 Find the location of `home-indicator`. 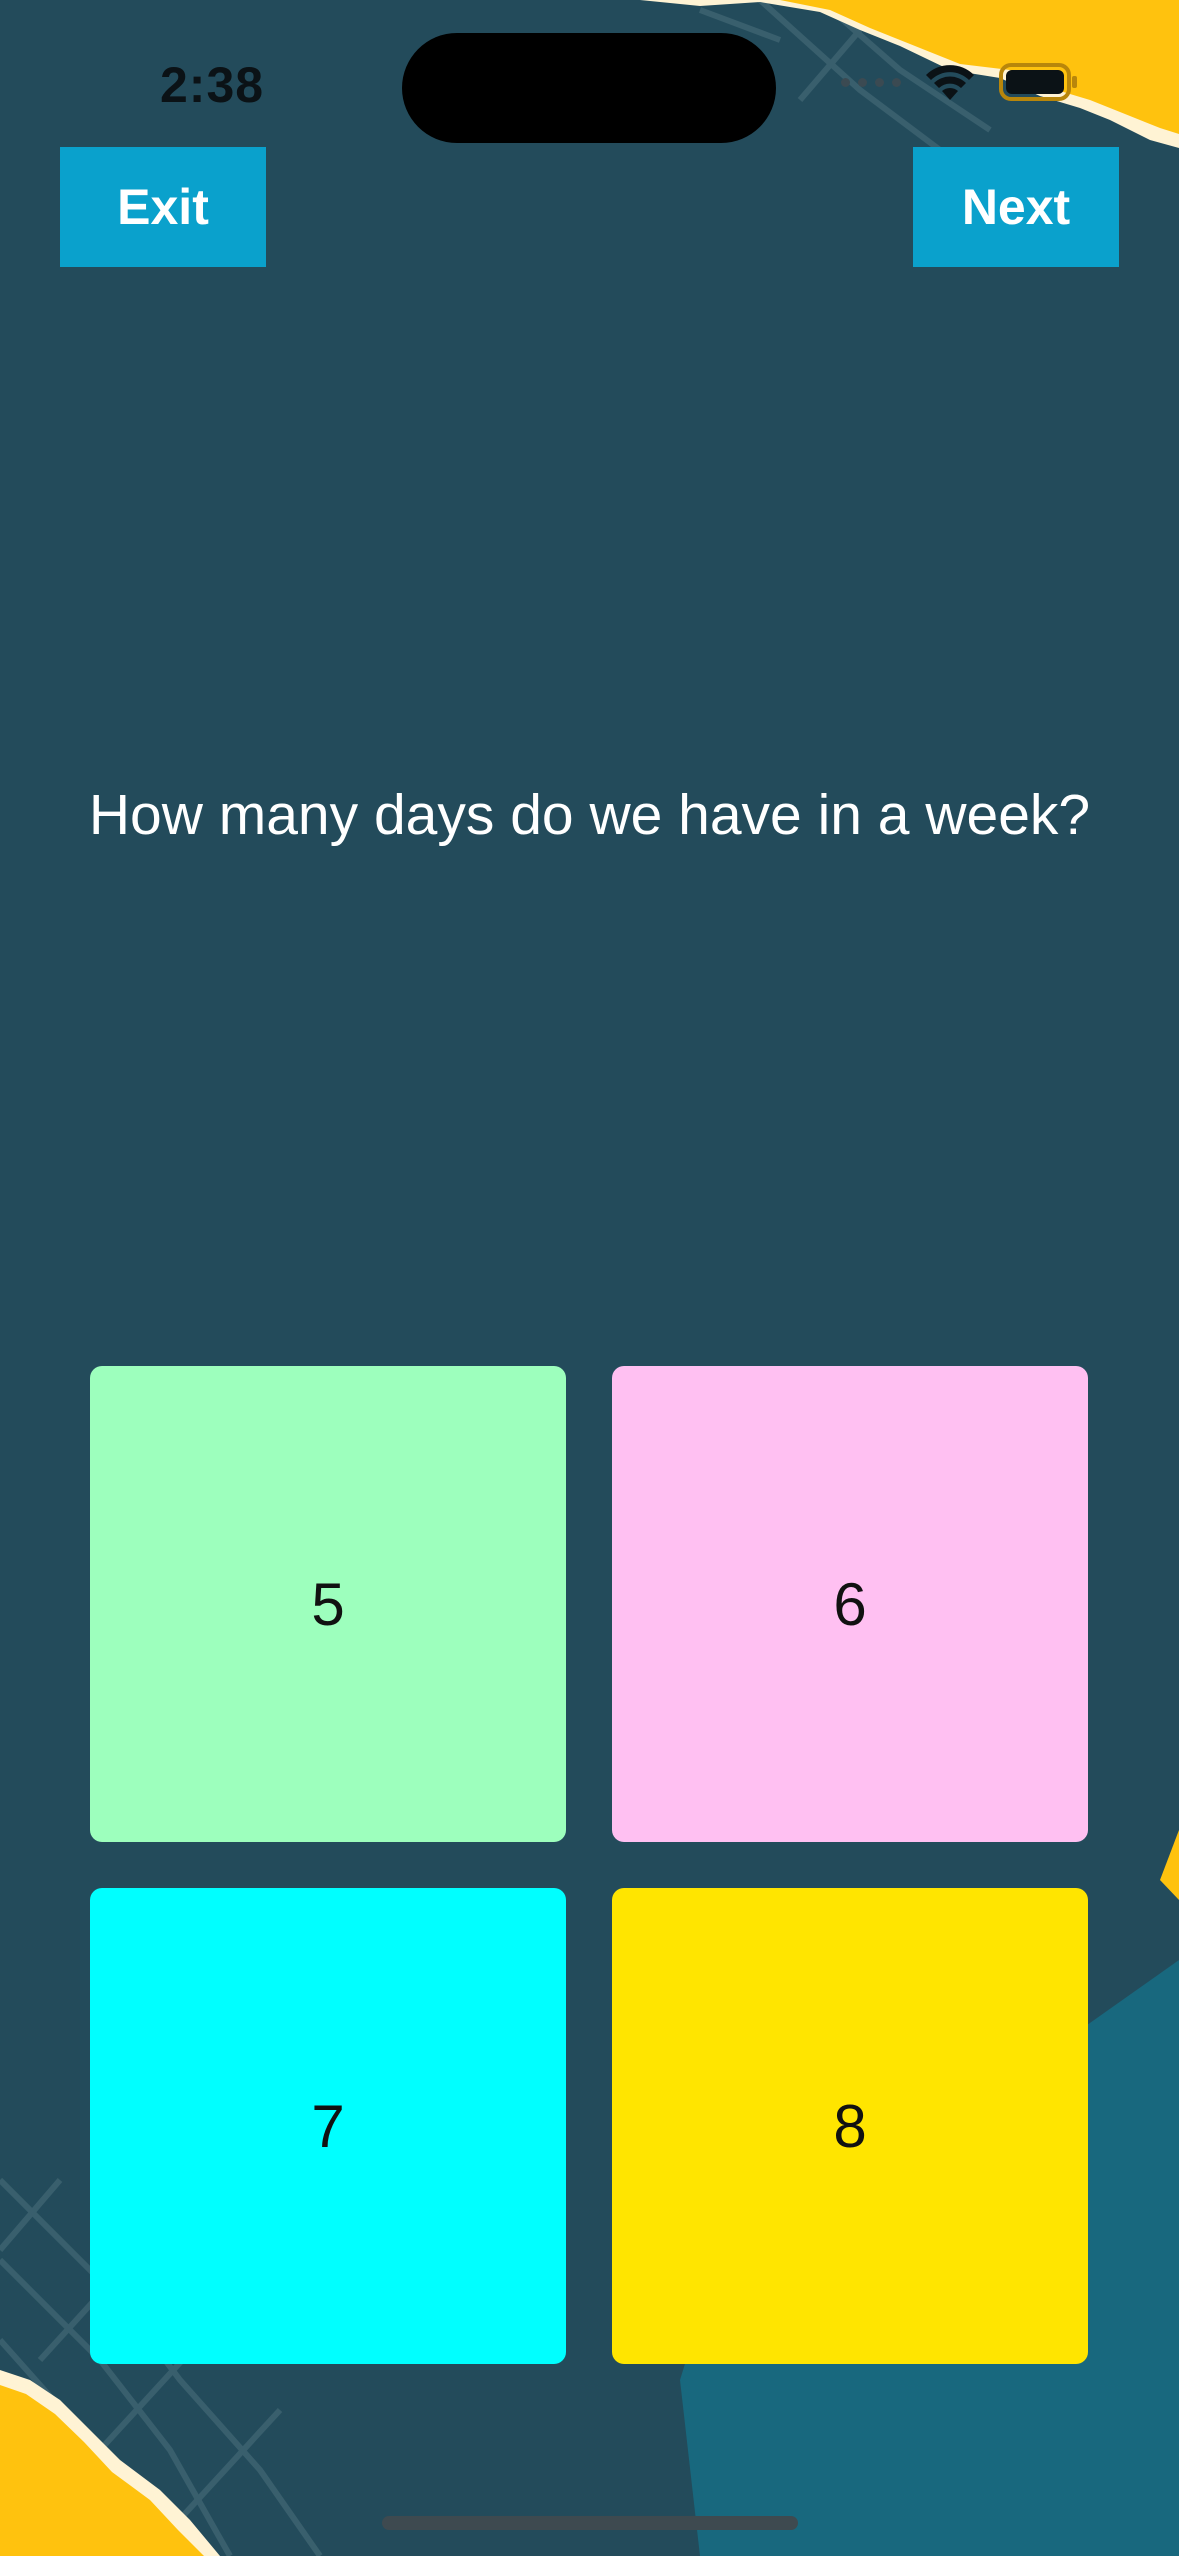

home-indicator is located at coordinates (590, 2523).